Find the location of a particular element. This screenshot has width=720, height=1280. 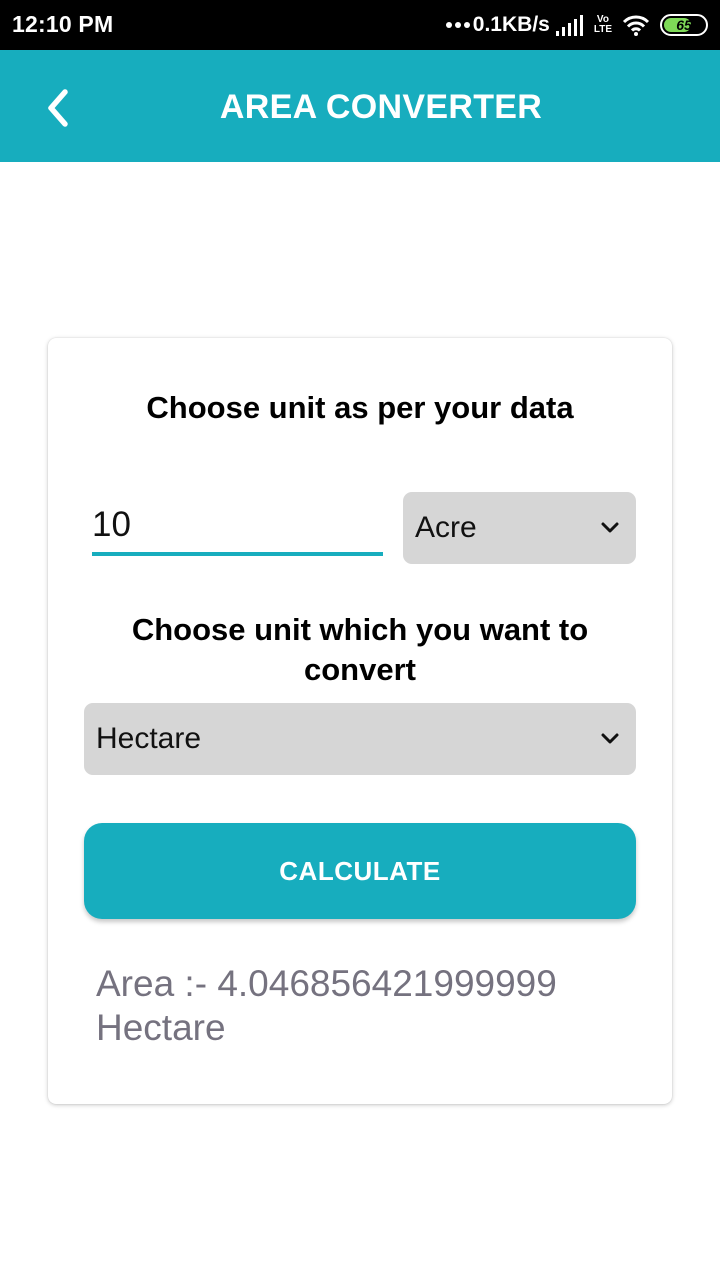

battery-icon: 65 is located at coordinates (684, 25).